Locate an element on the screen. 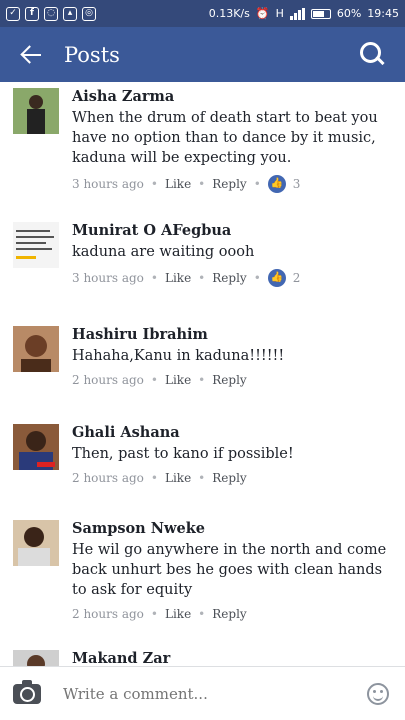  comment-text: Then, past to kano if possible! is located at coordinates (183, 454).